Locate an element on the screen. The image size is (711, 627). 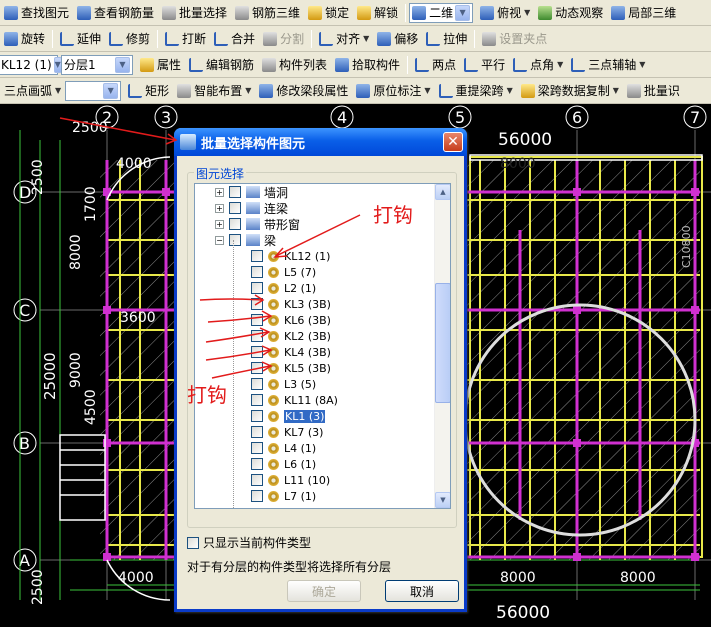
break-button: 打断 is located at coordinates (185, 39).